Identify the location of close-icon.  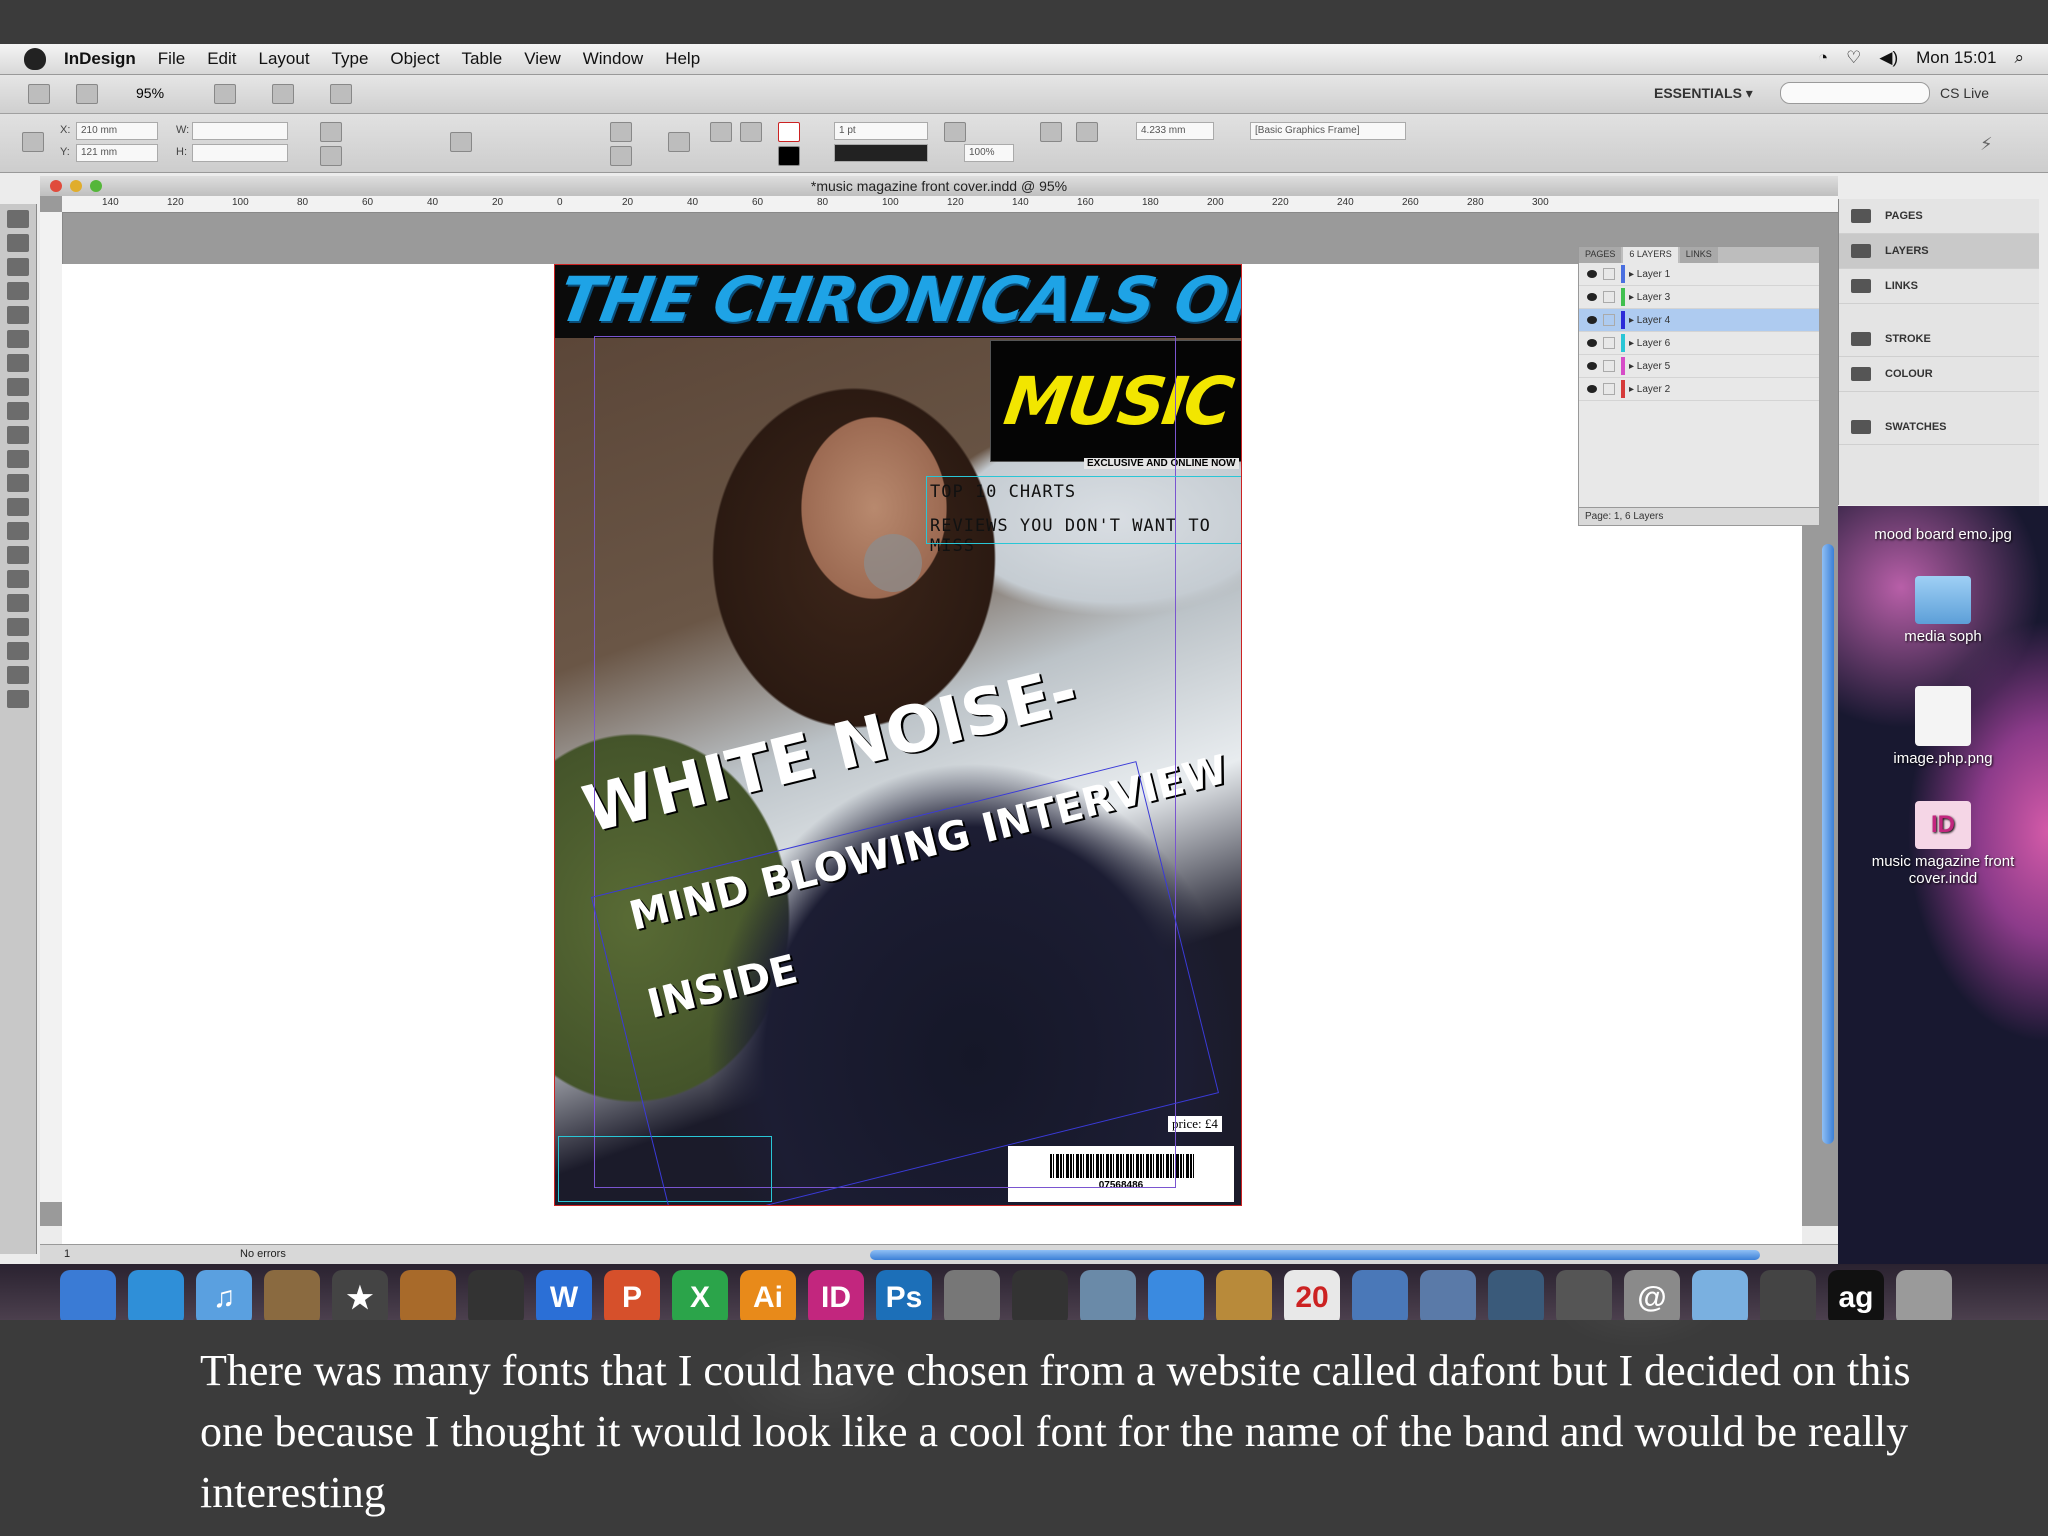
(56, 186).